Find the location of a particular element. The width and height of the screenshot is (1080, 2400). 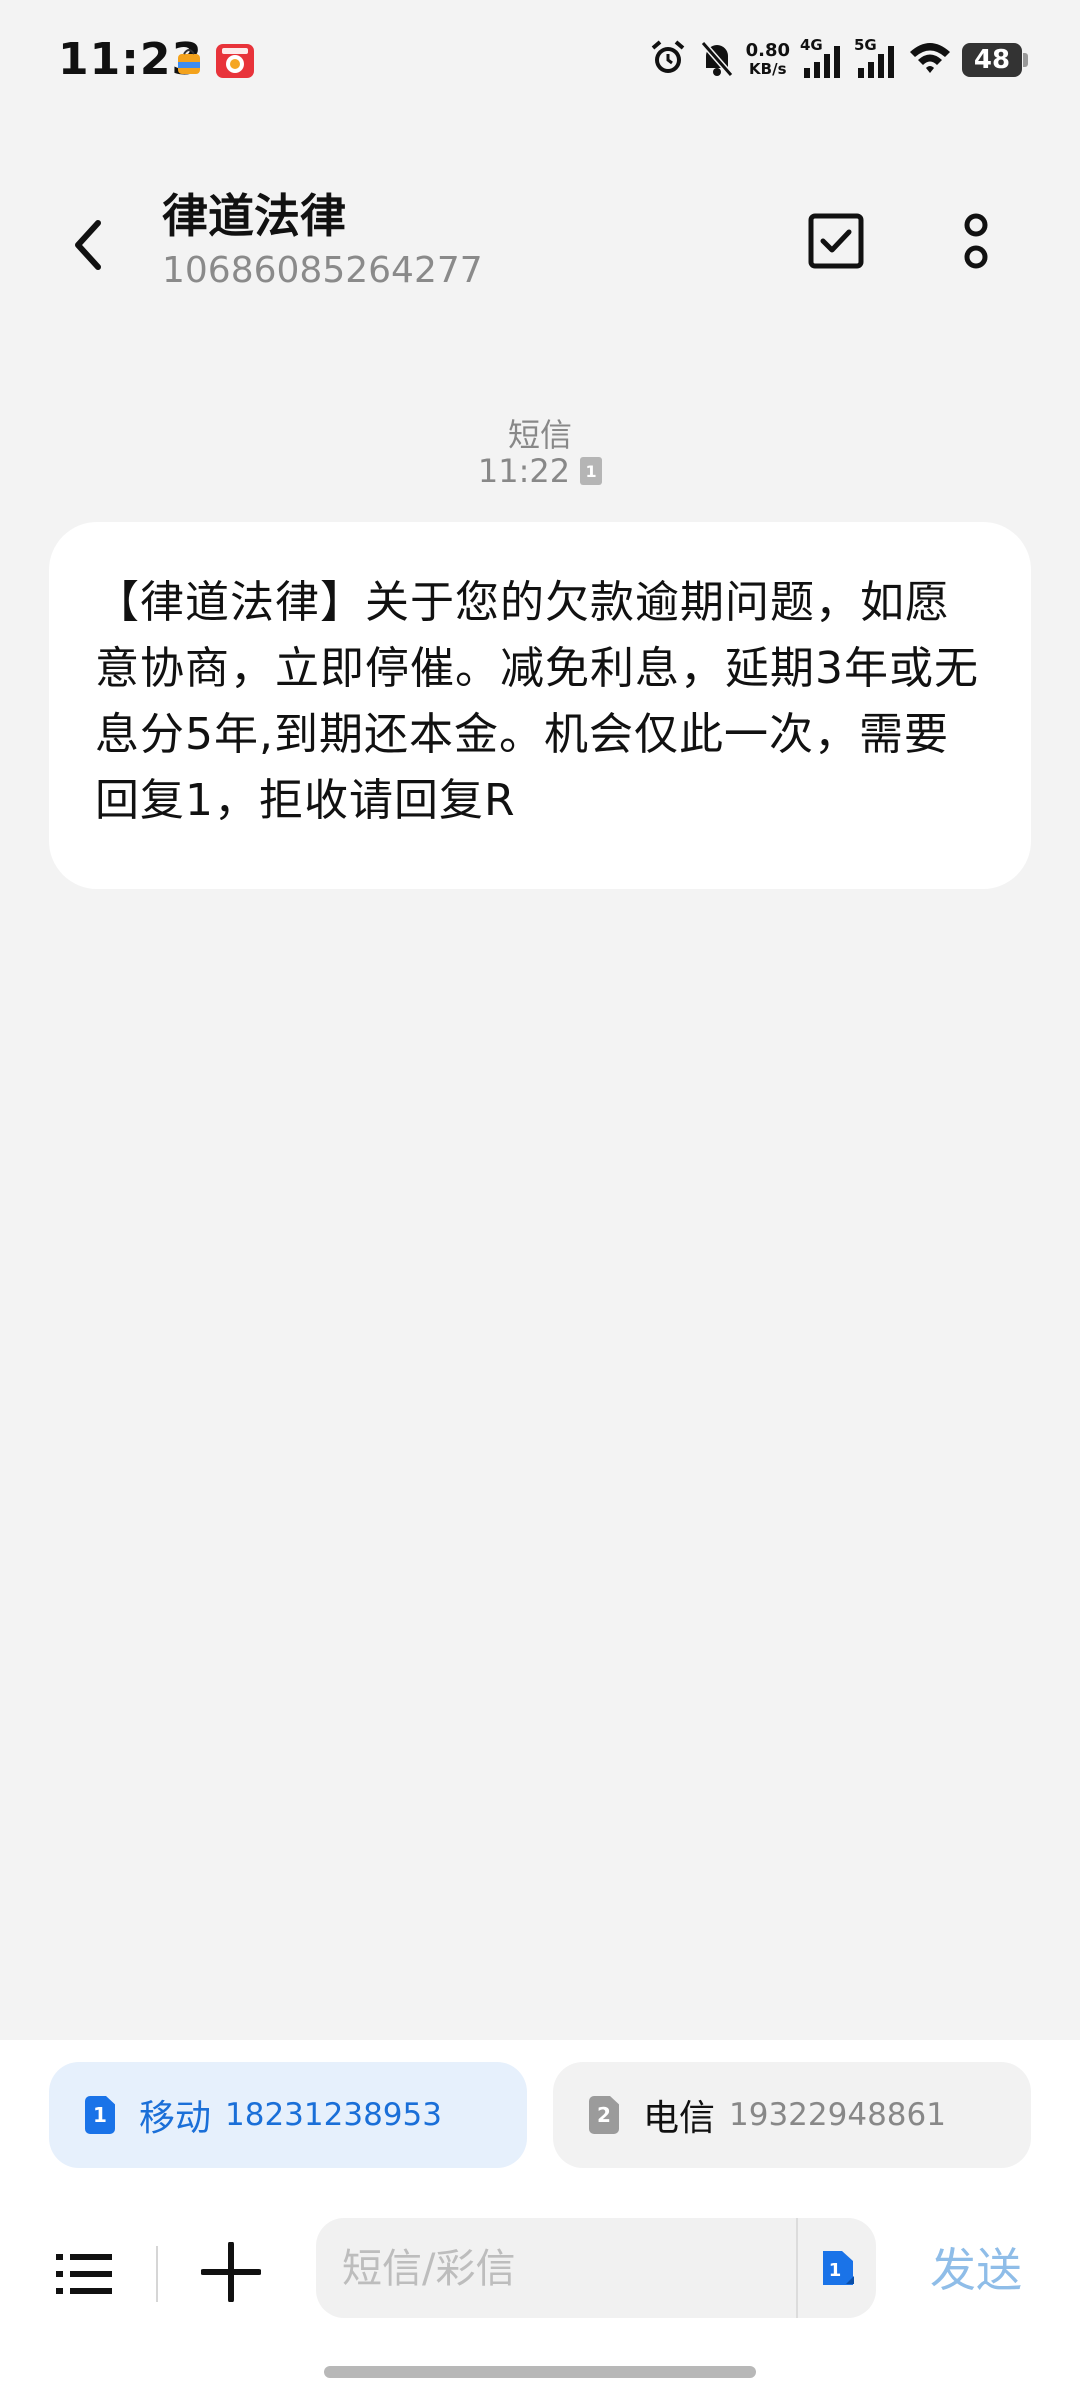

plus-icon is located at coordinates (231, 2272).